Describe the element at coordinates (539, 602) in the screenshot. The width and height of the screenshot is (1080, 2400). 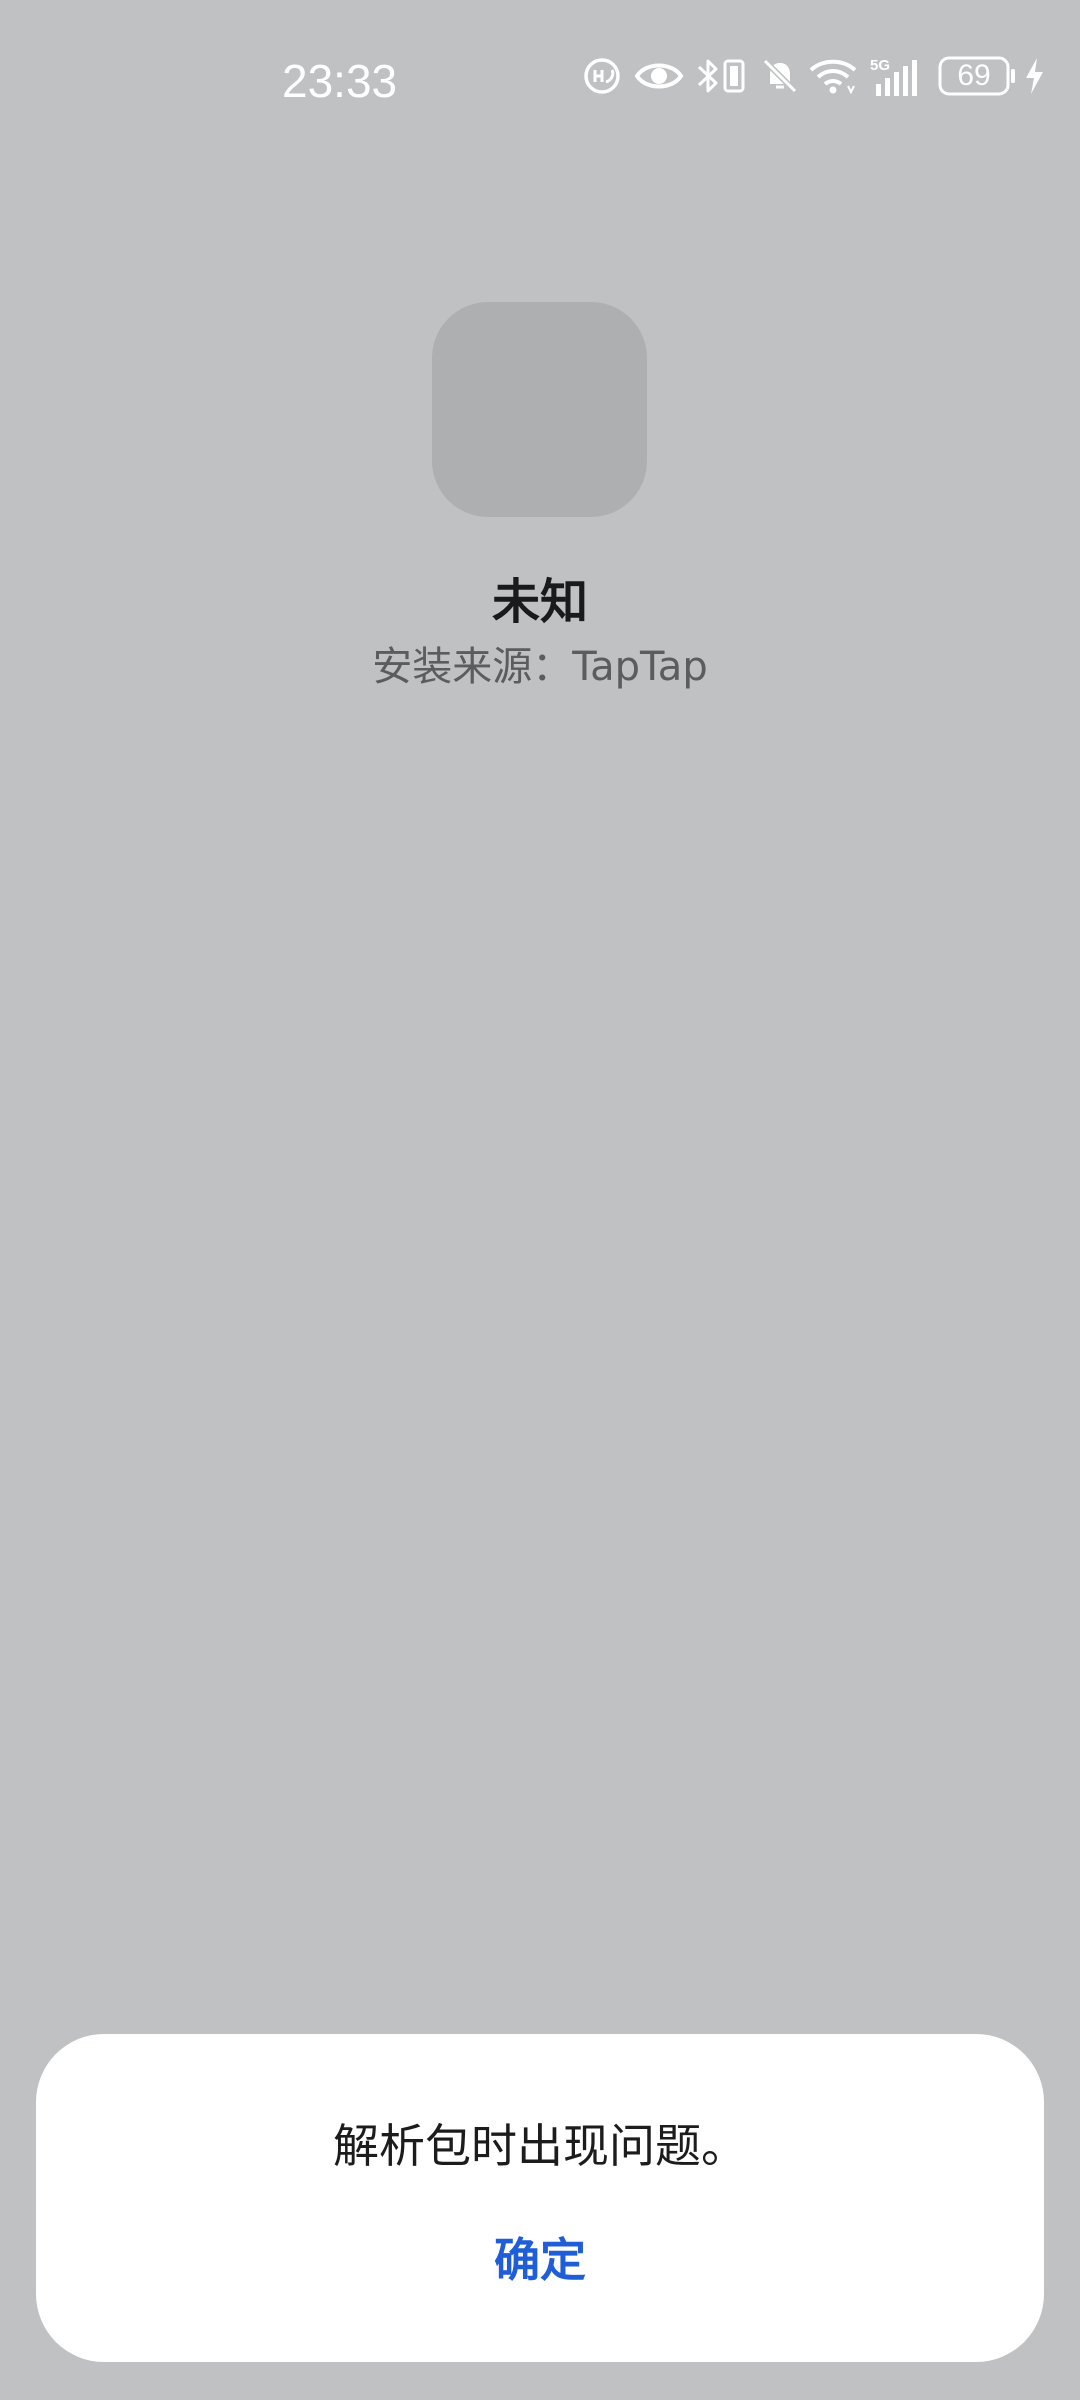
I see `app-name: 未知` at that location.